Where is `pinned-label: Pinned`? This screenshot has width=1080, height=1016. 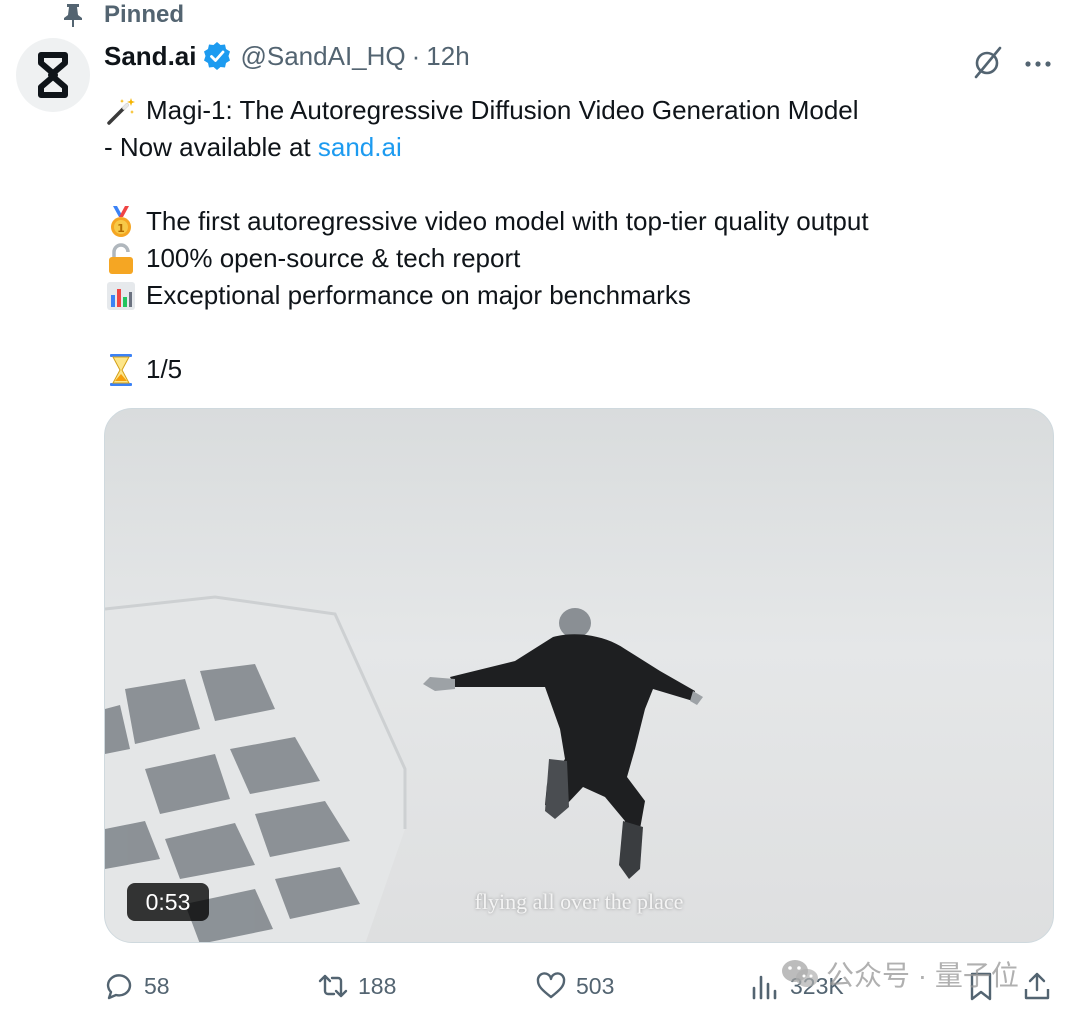 pinned-label: Pinned is located at coordinates (144, 14).